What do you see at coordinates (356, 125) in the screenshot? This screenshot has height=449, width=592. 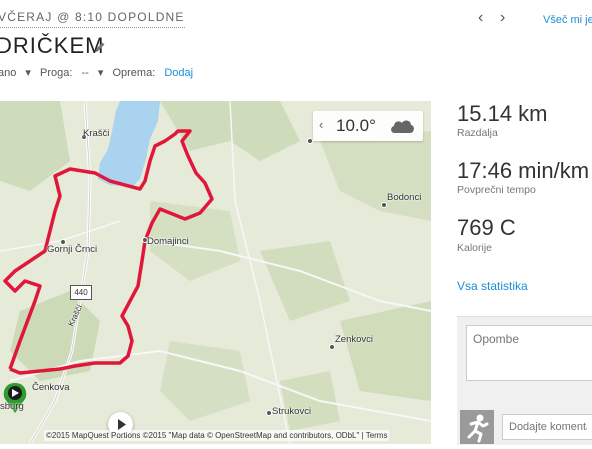 I see `temperature: 10.0°` at bounding box center [356, 125].